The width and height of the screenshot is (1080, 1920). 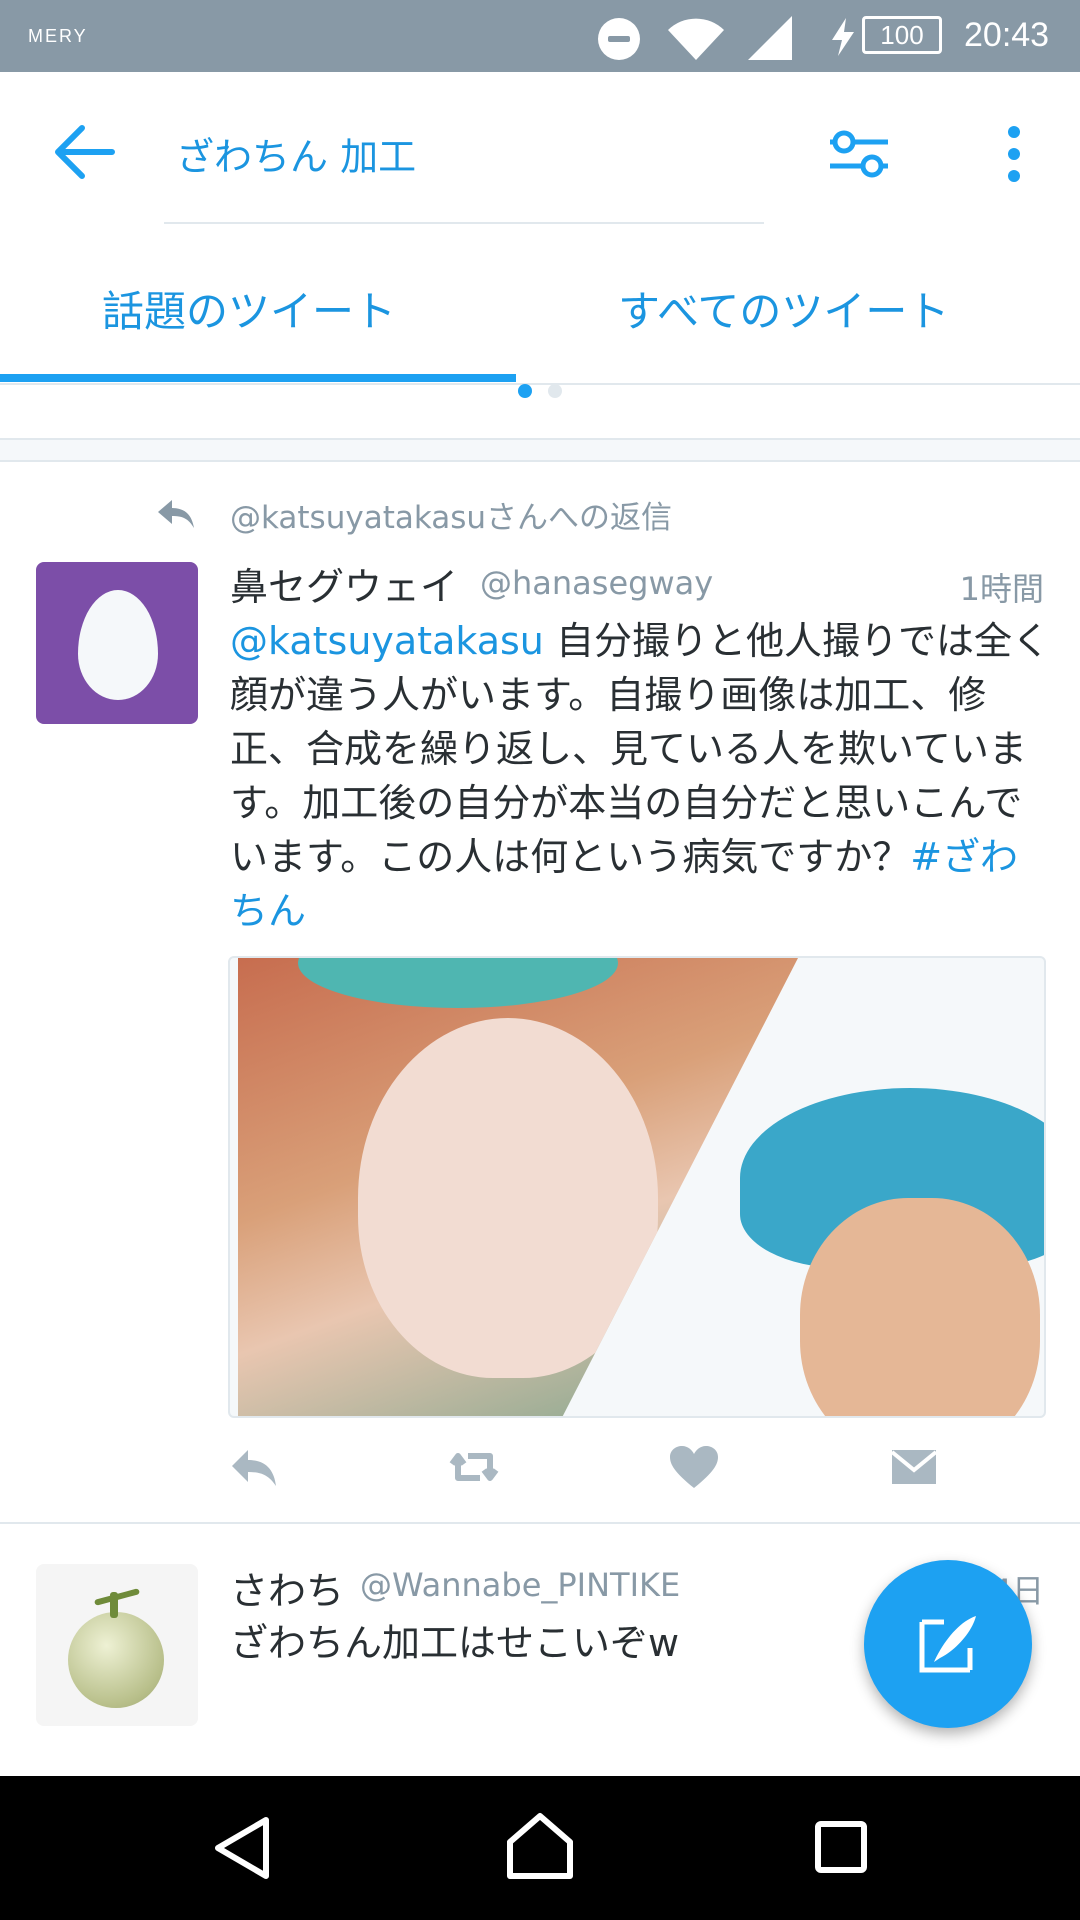 I want to click on compose-icon, so click(x=947, y=1644).